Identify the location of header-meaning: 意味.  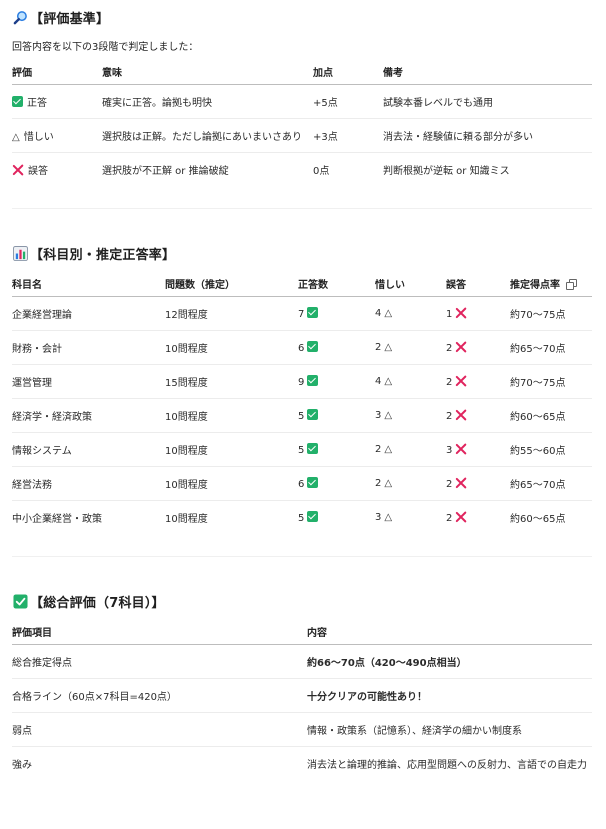
(207, 72).